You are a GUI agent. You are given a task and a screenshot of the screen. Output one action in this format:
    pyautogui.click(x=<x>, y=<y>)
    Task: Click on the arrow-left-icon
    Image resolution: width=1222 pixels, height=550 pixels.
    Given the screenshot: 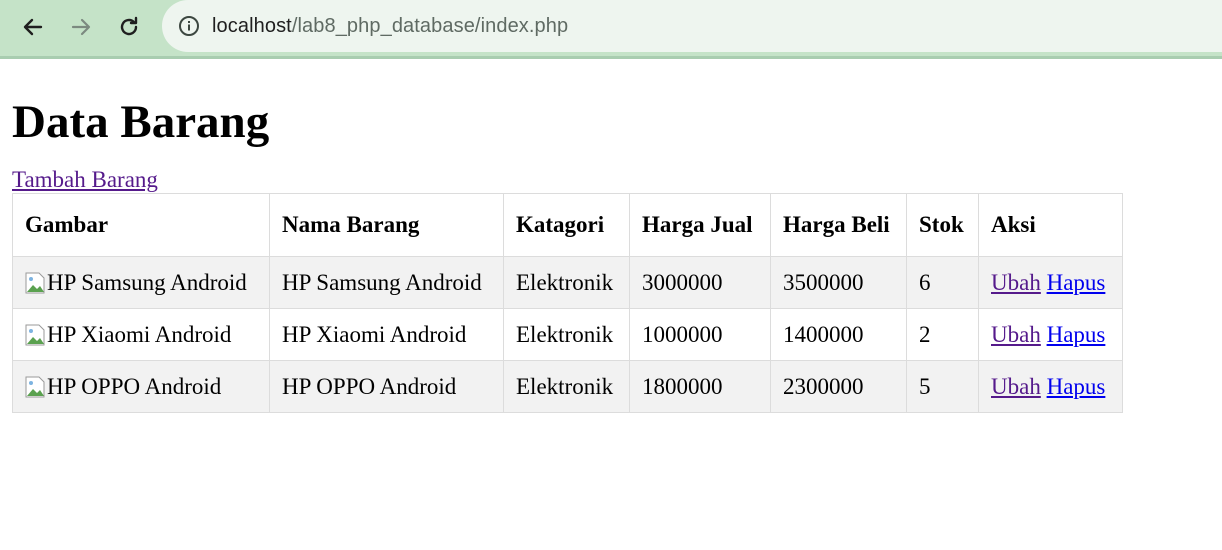 What is the action you would take?
    pyautogui.click(x=33, y=27)
    